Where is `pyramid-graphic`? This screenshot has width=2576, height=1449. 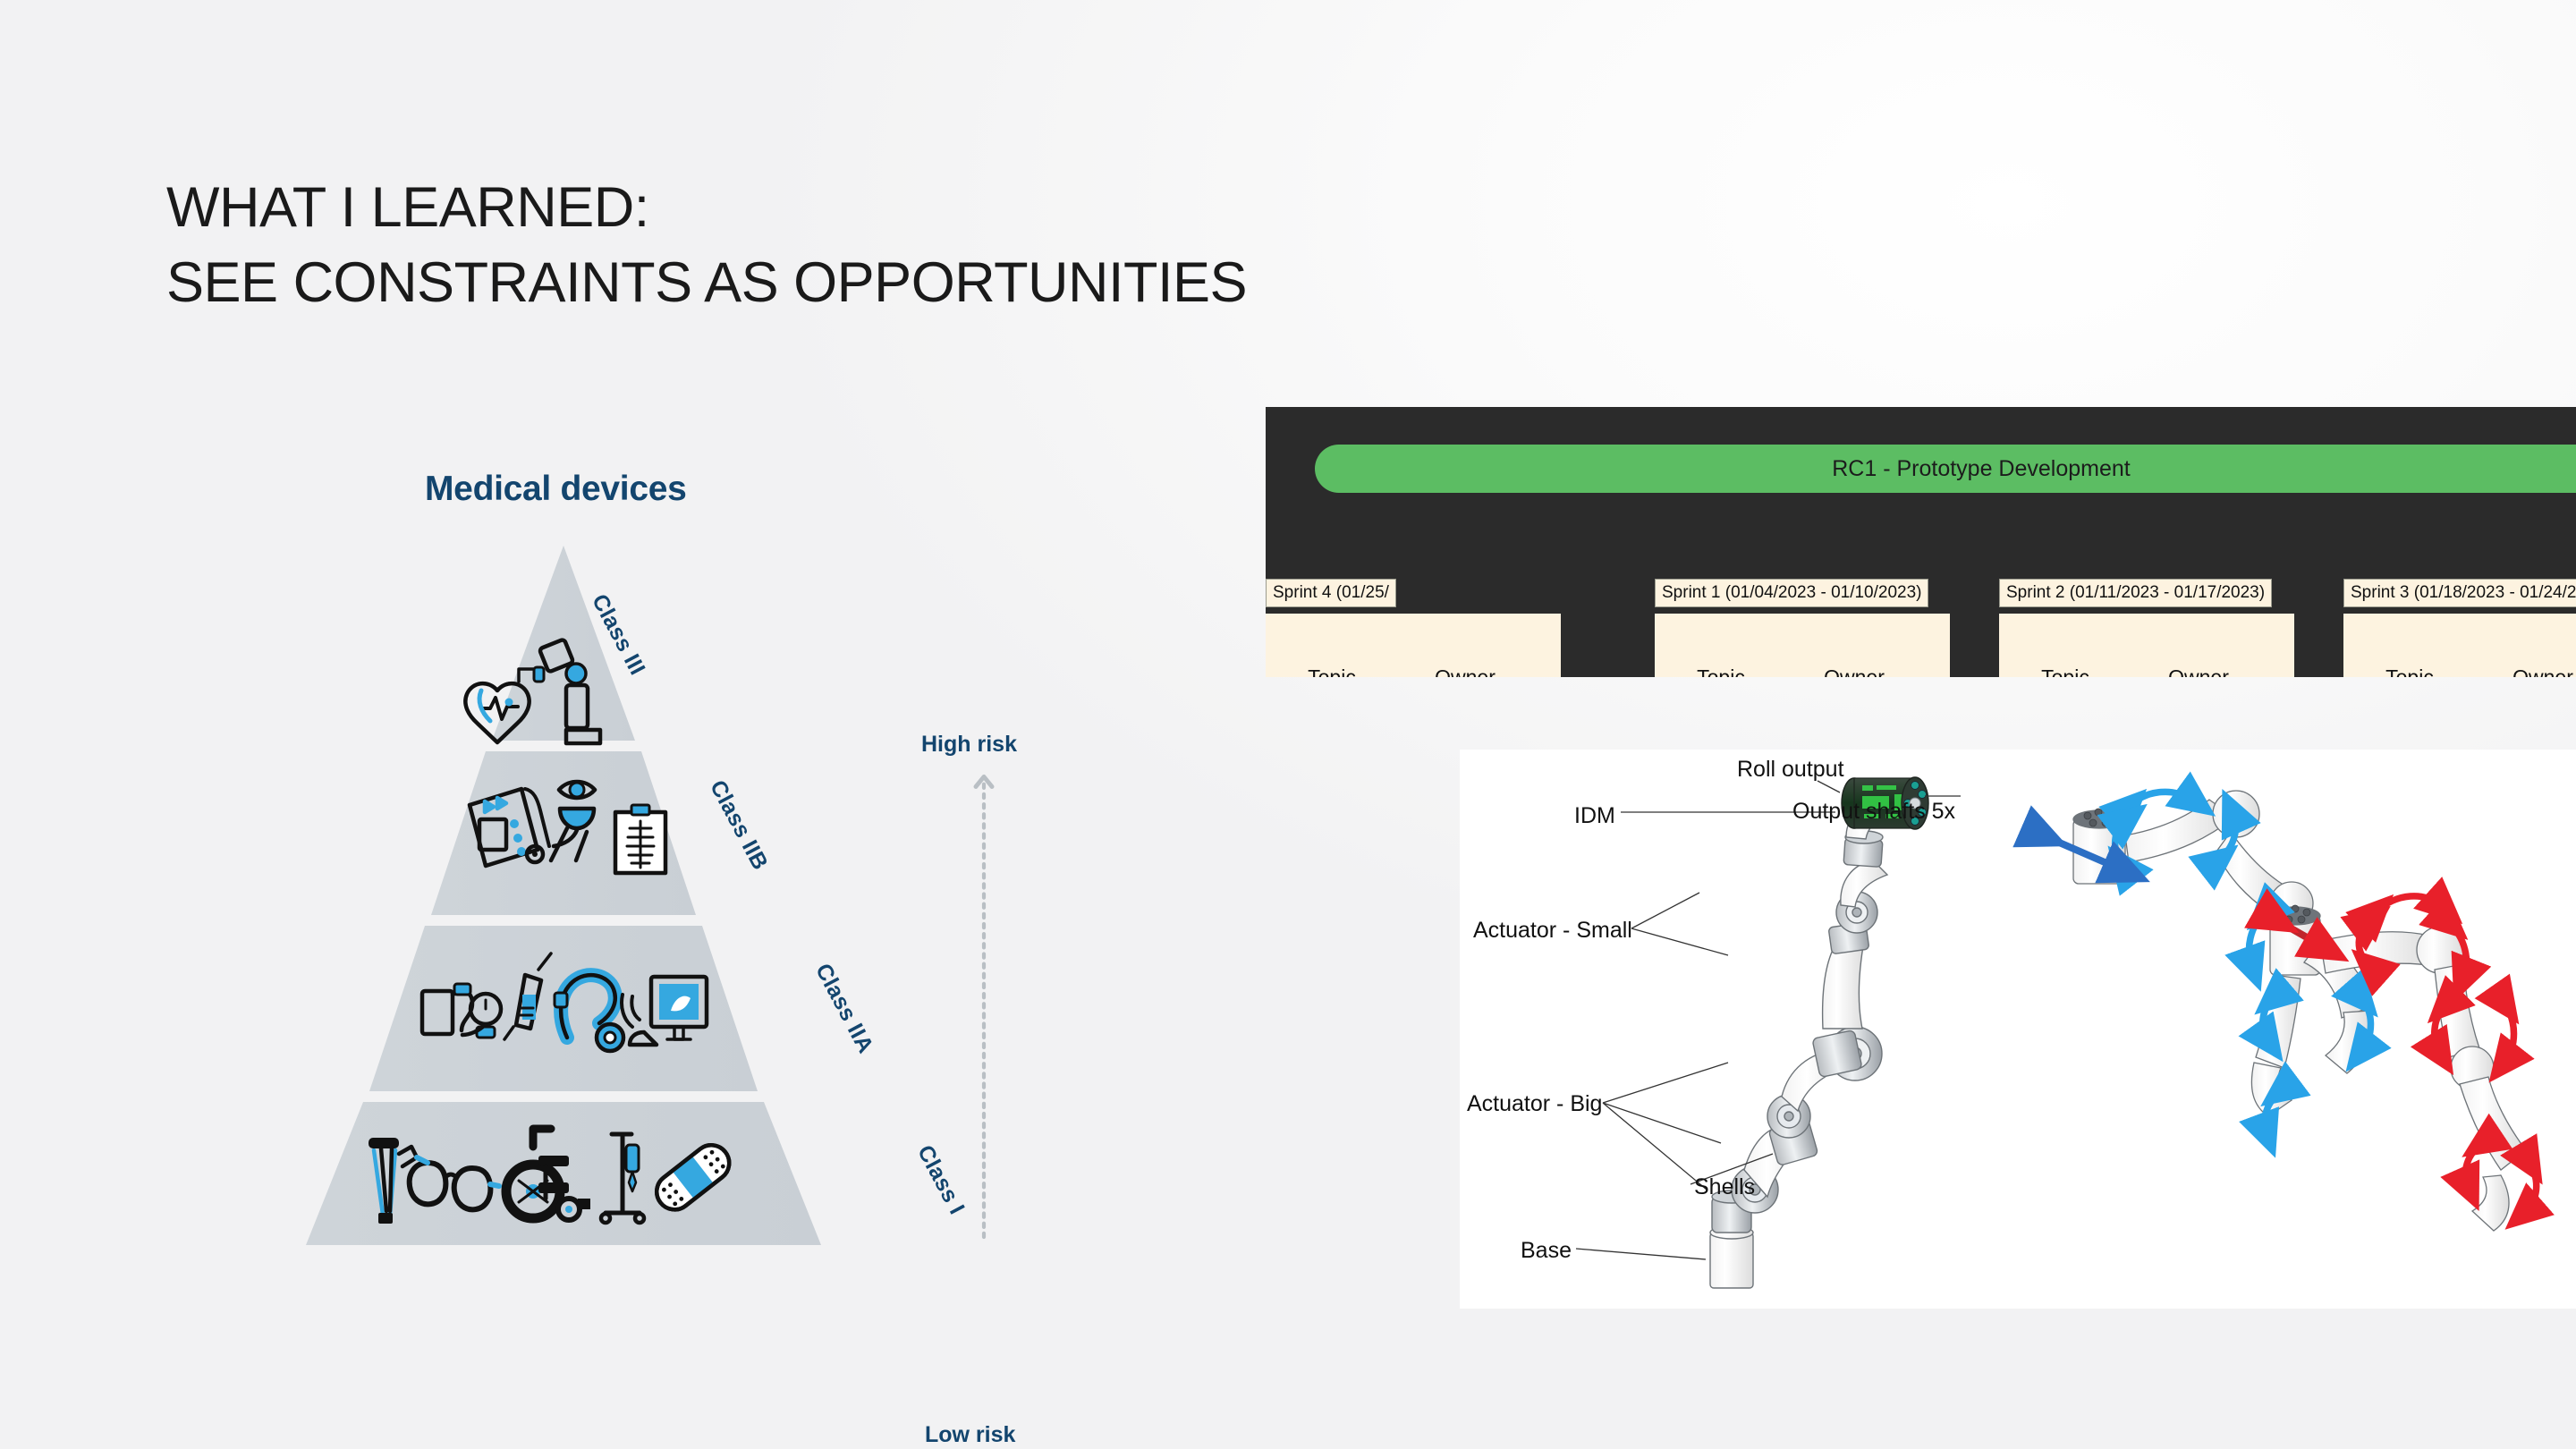 pyramid-graphic is located at coordinates (563, 895).